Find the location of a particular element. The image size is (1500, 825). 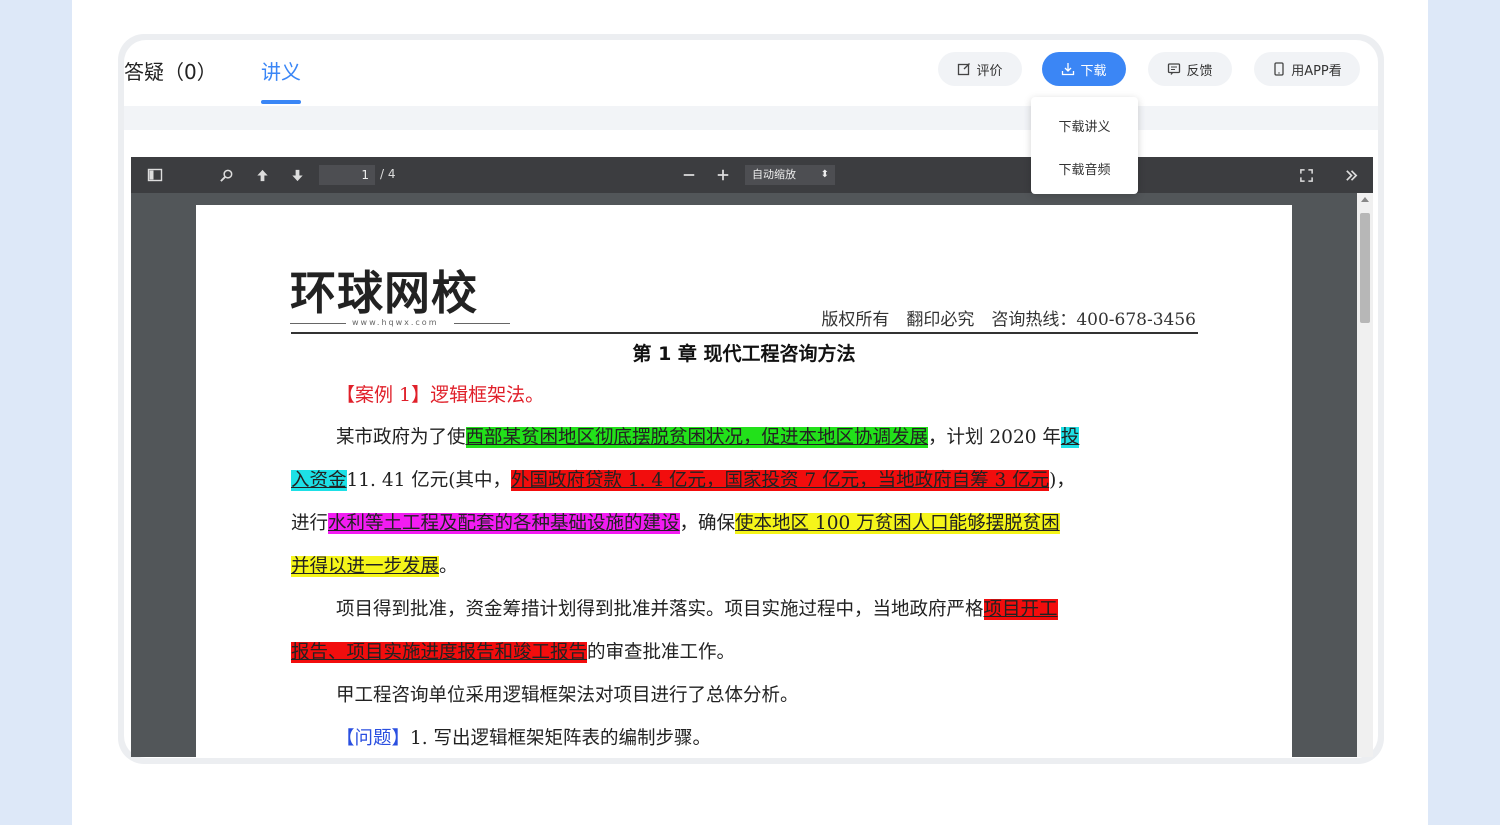

download-label: 下载 is located at coordinates (1093, 71).